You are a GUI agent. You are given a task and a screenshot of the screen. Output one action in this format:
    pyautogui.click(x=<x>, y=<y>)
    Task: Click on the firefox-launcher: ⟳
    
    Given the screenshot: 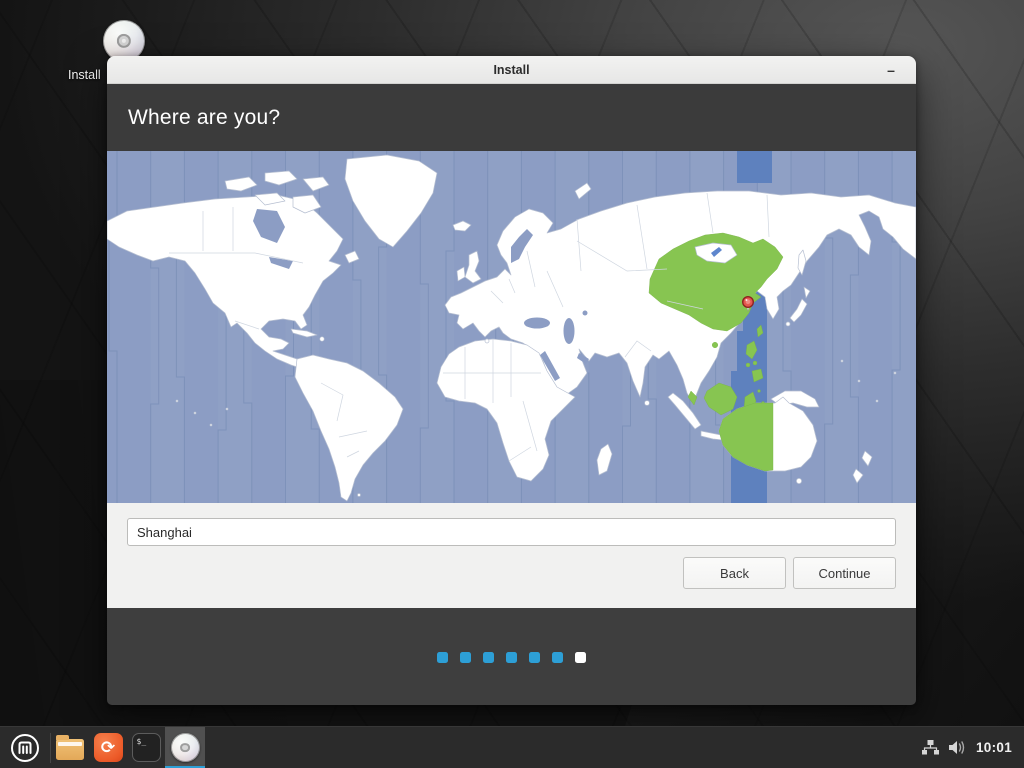 What is the action you would take?
    pyautogui.click(x=108, y=747)
    